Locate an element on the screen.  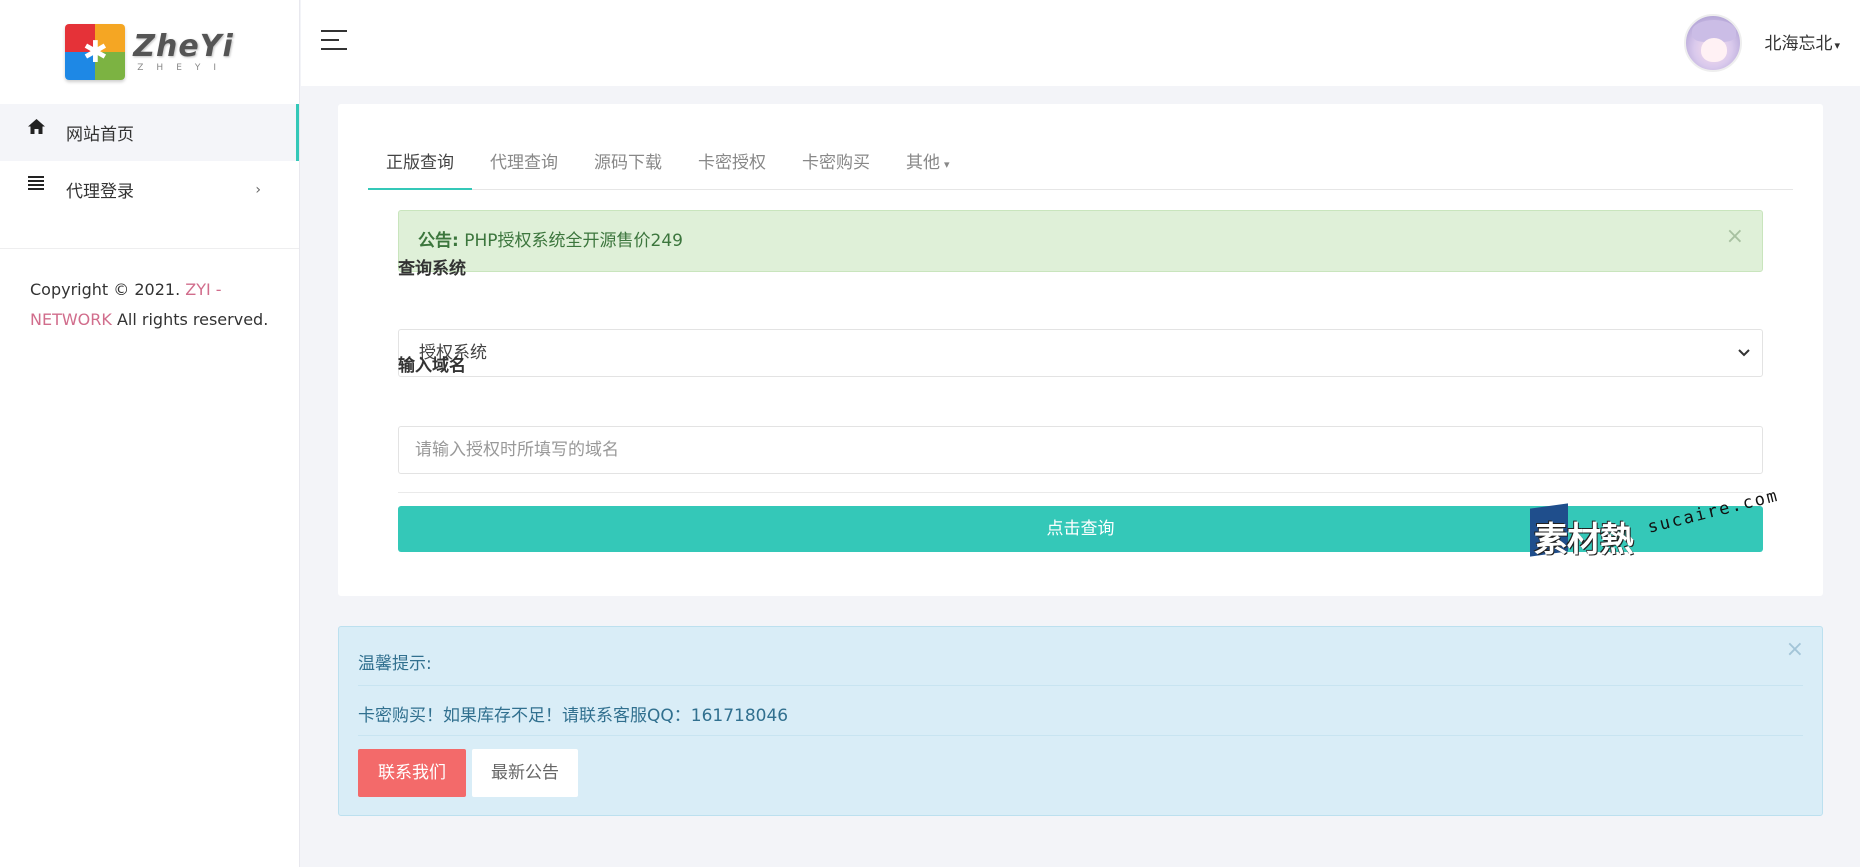
home-icon is located at coordinates (38, 128).